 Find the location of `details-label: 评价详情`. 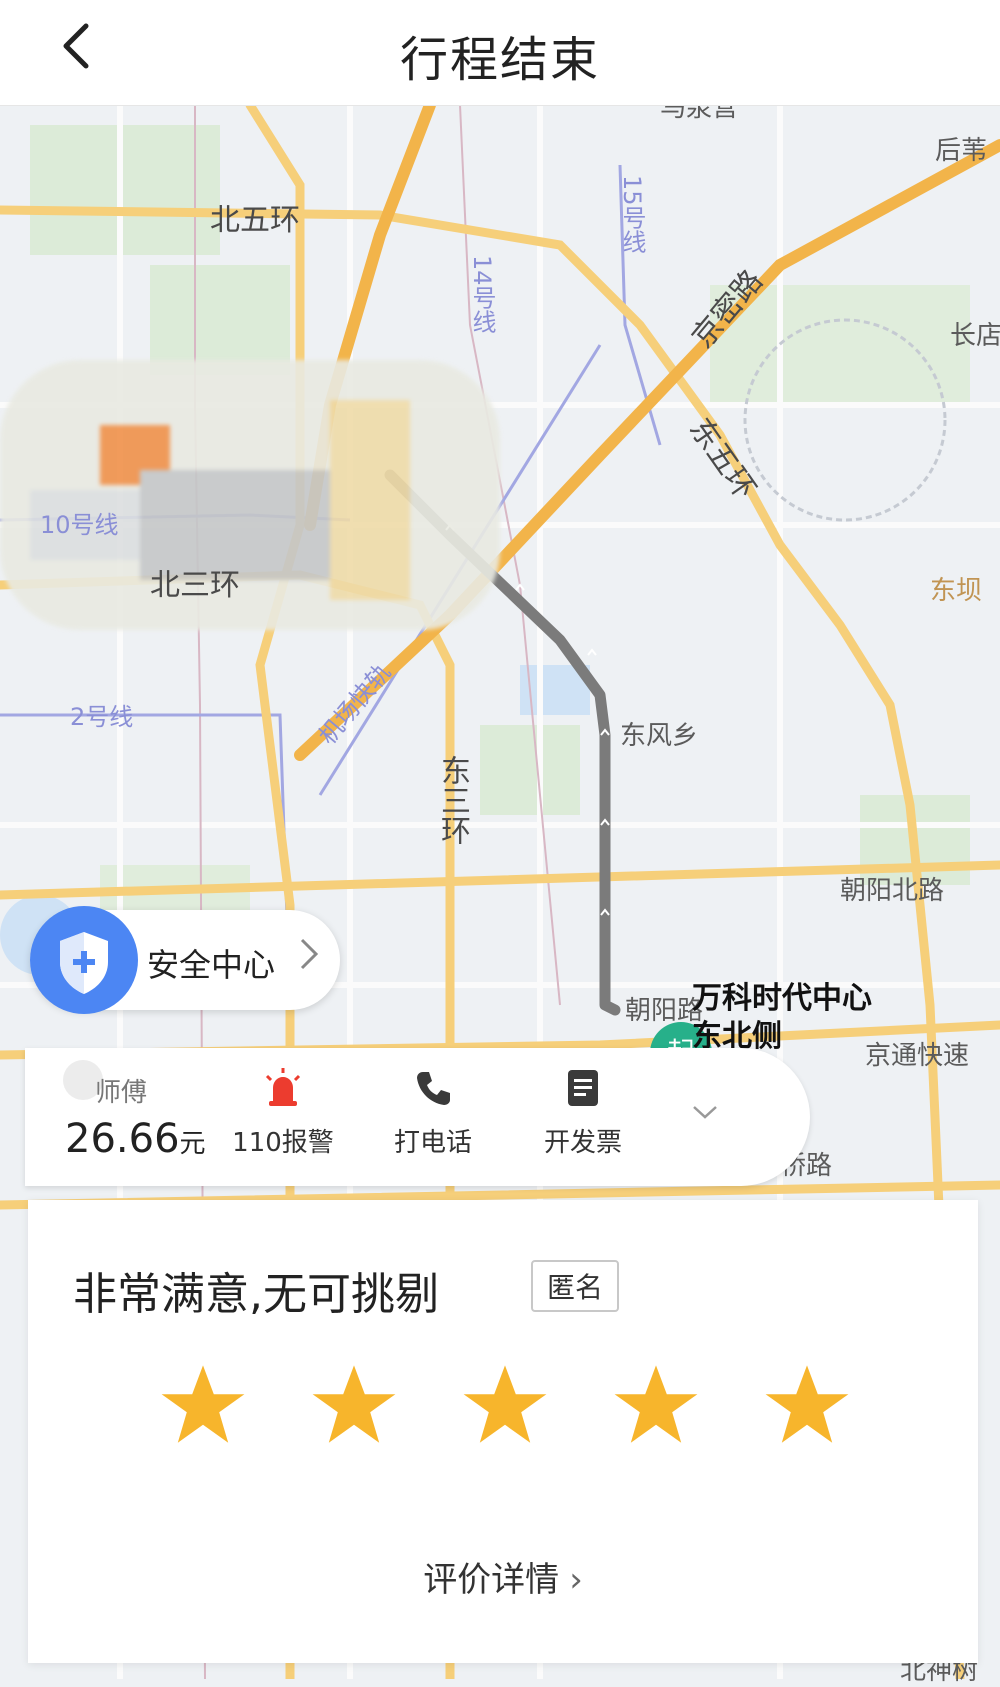

details-label: 评价详情 is located at coordinates (491, 1580).